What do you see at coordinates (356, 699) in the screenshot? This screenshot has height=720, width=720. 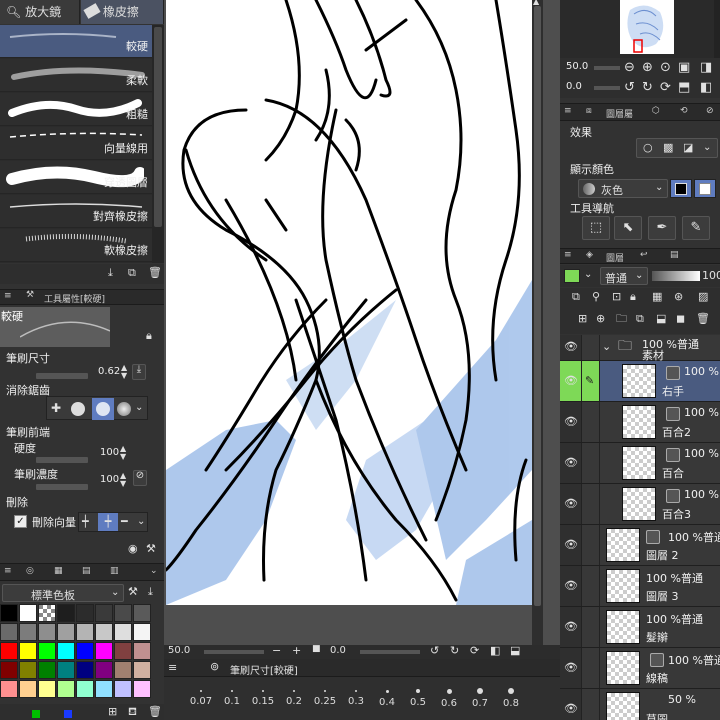 I see `brush-size-option: 0.3` at bounding box center [356, 699].